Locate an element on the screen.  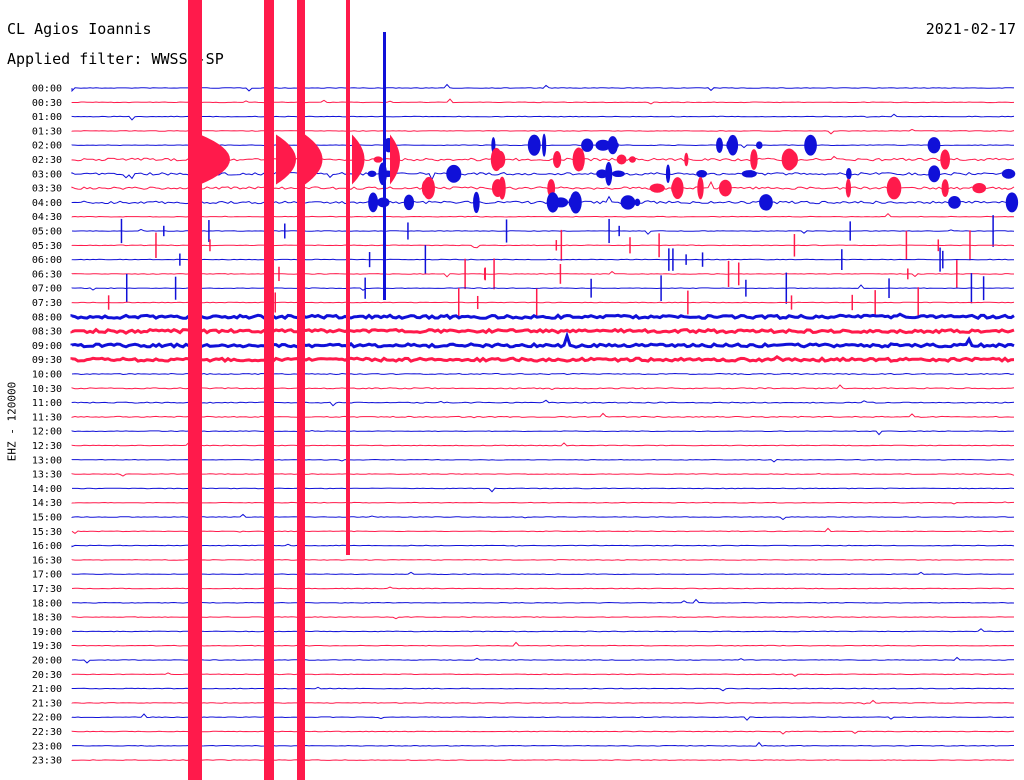
time-label: 13:00 is located at coordinates (47, 460).